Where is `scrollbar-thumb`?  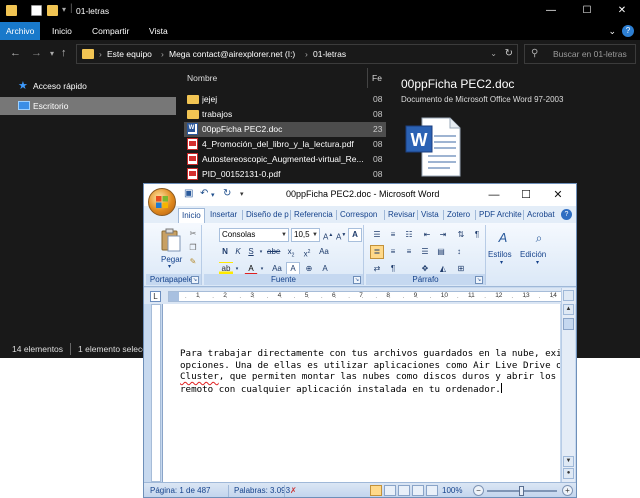 scrollbar-thumb is located at coordinates (568, 324).